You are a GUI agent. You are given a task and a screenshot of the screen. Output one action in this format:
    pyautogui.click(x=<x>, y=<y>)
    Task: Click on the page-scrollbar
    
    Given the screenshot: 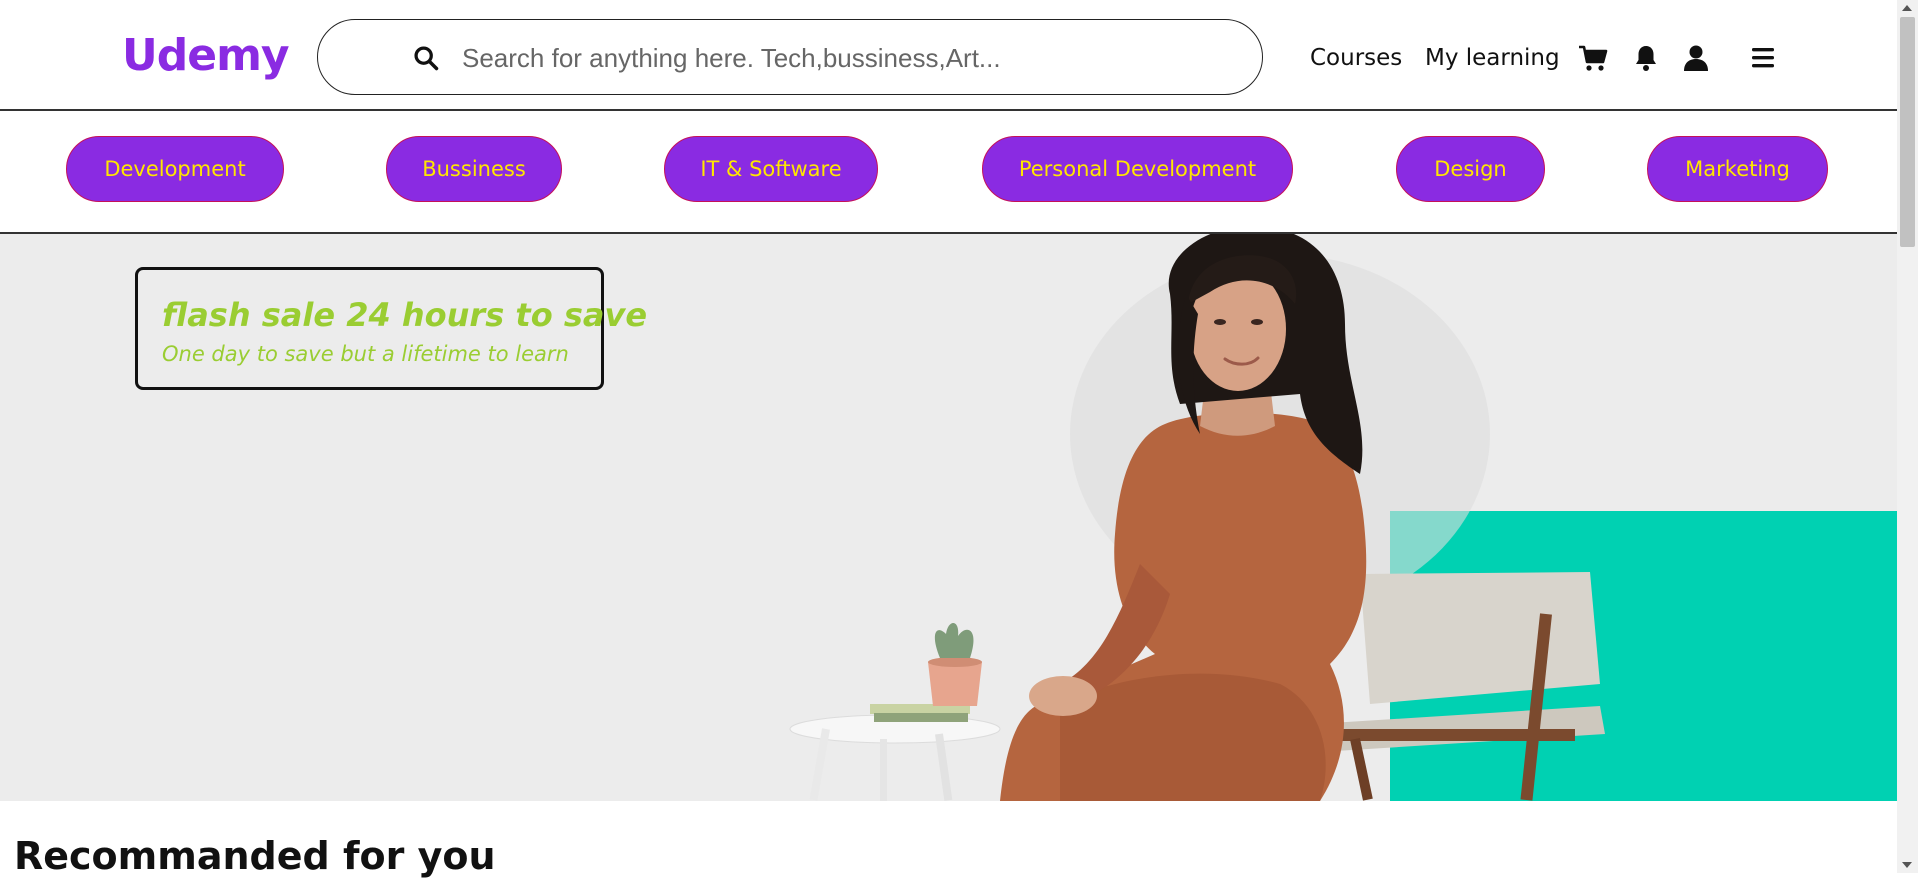 What is the action you would take?
    pyautogui.click(x=1907, y=436)
    